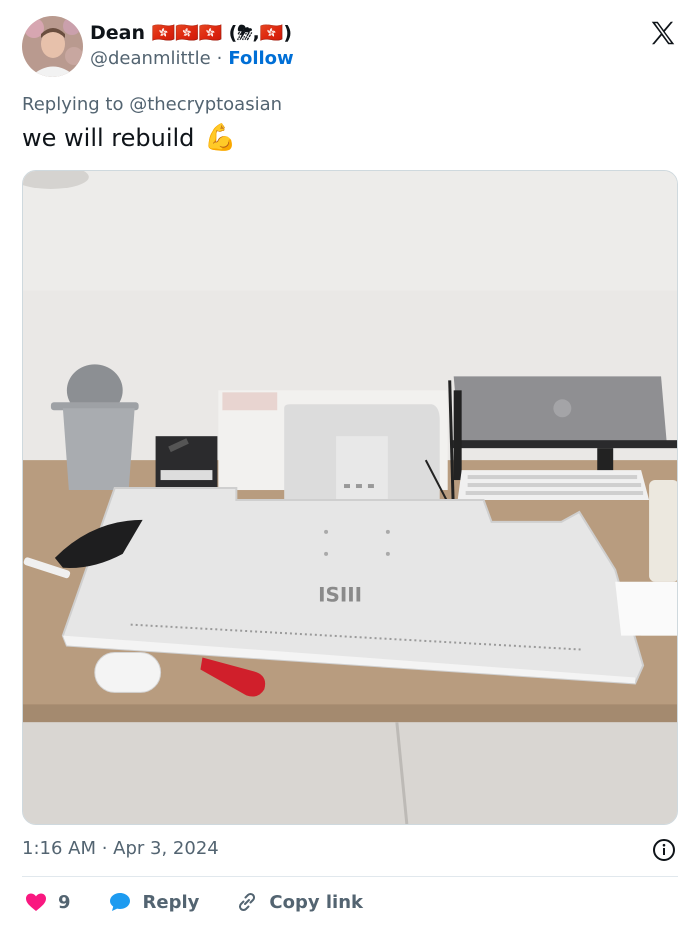 This screenshot has height=929, width=700. What do you see at coordinates (150, 58) in the screenshot?
I see `author-handle: @deanmlittle` at bounding box center [150, 58].